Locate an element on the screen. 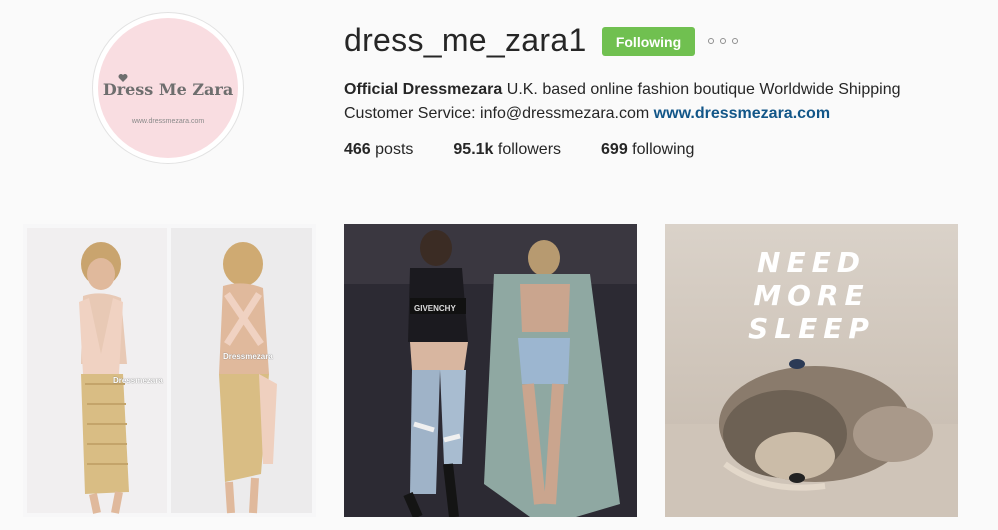  profile-avatar: Dress Me Zara www.dressmezara.com is located at coordinates (168, 88).